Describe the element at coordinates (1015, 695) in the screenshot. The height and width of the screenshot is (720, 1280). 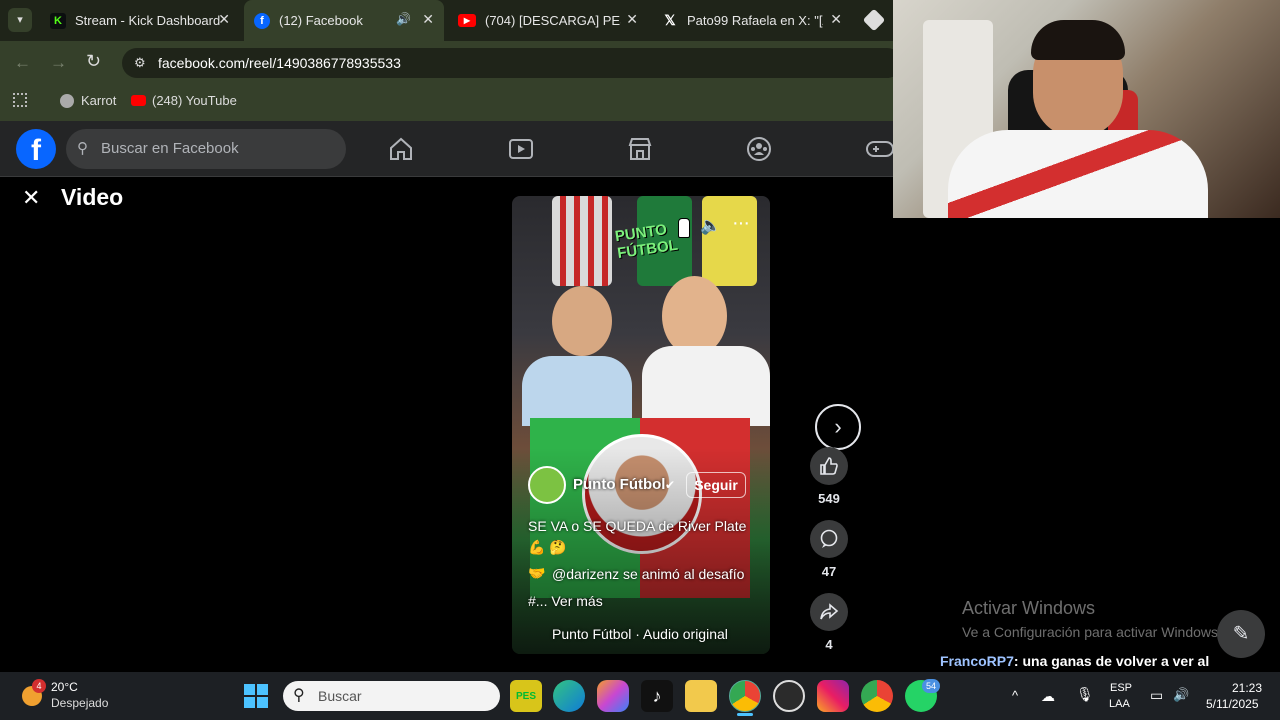
I see `chevron-up-icon: ^` at that location.